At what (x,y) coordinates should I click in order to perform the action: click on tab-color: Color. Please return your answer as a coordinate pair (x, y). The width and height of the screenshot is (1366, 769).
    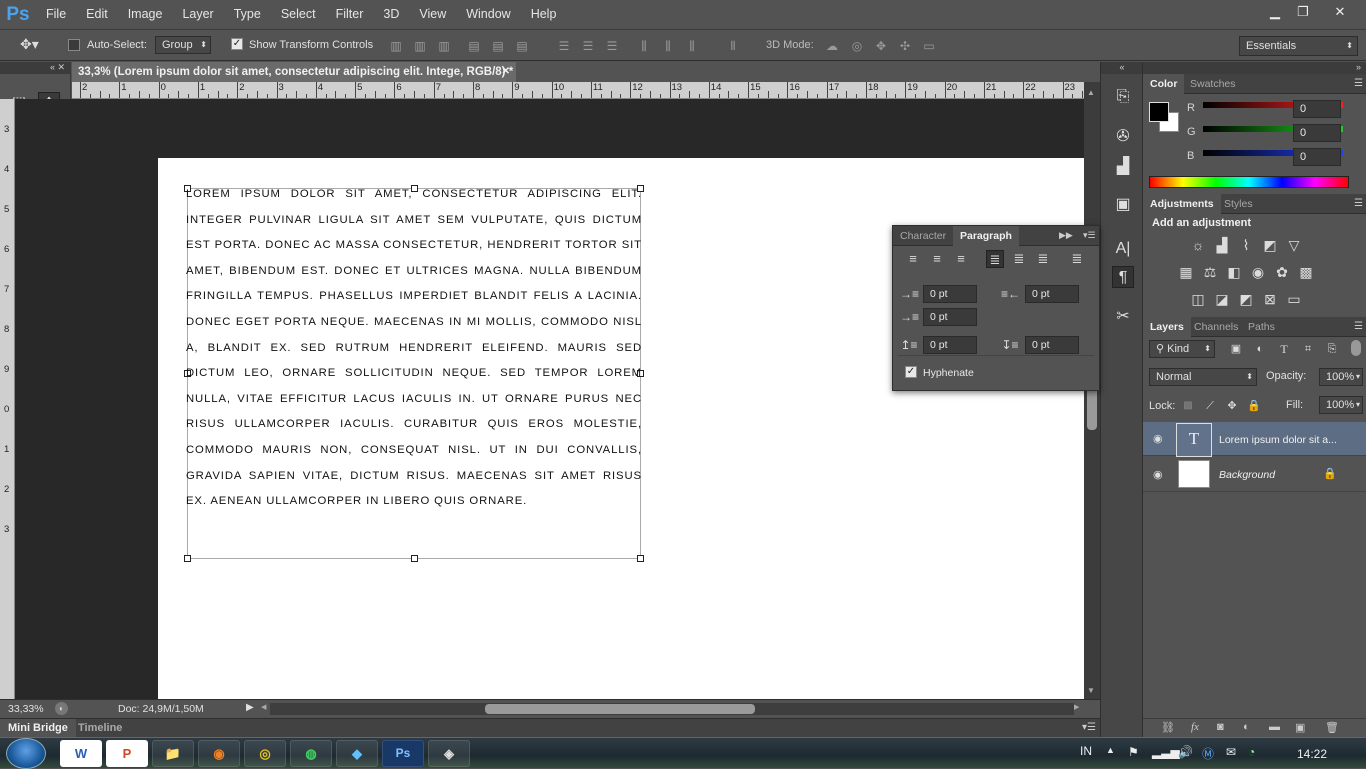
    Looking at the image, I should click on (1164, 84).